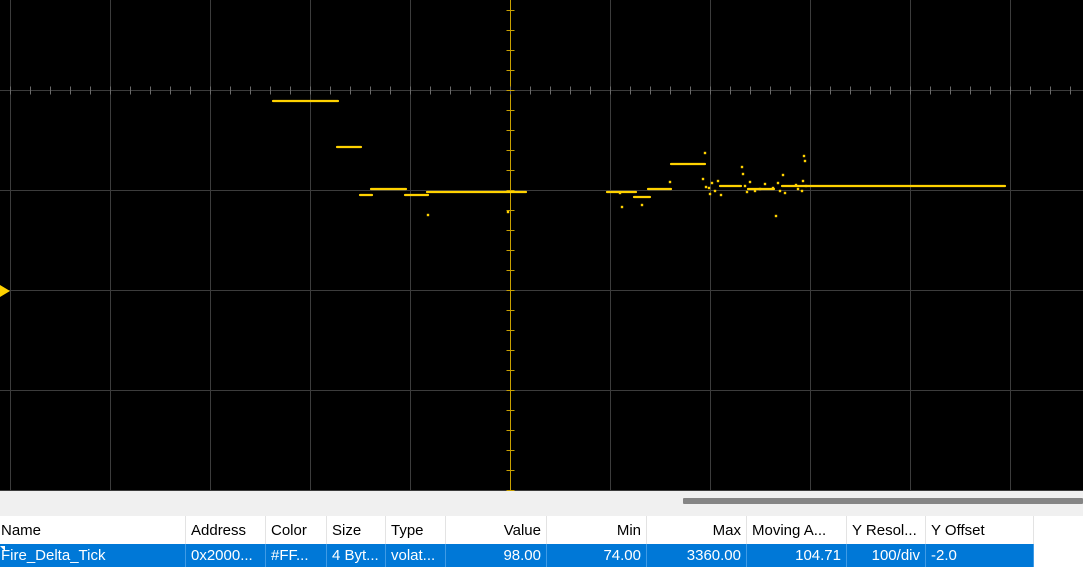 The width and height of the screenshot is (1083, 584). Describe the element at coordinates (356, 530) in the screenshot. I see `column-header-size: Size` at that location.